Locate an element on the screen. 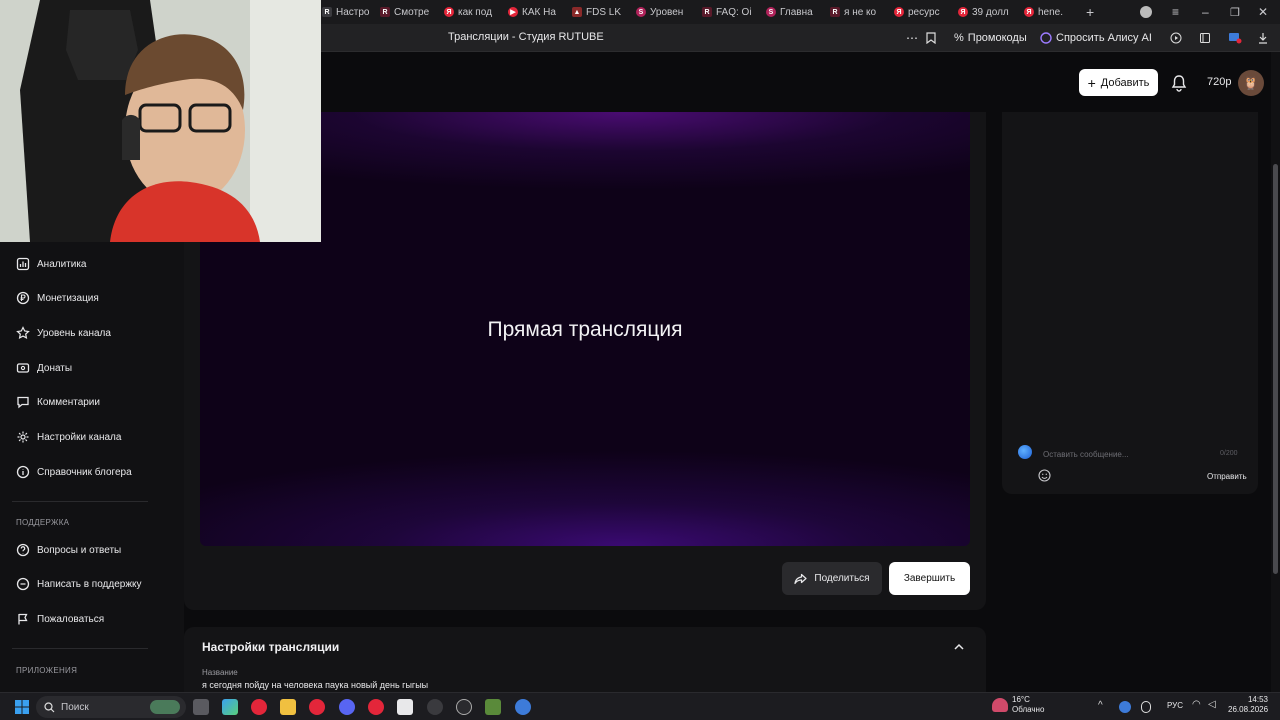 Image resolution: width=1280 pixels, height=720 pixels. tab-label: Главна is located at coordinates (796, 12).